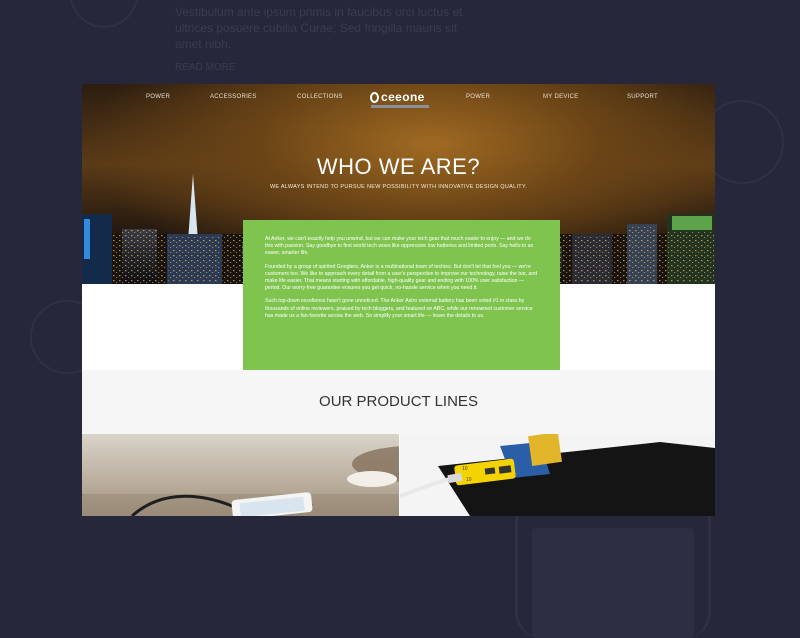 This screenshot has height=638, width=800. What do you see at coordinates (240, 481) in the screenshot?
I see `table-scene-image` at bounding box center [240, 481].